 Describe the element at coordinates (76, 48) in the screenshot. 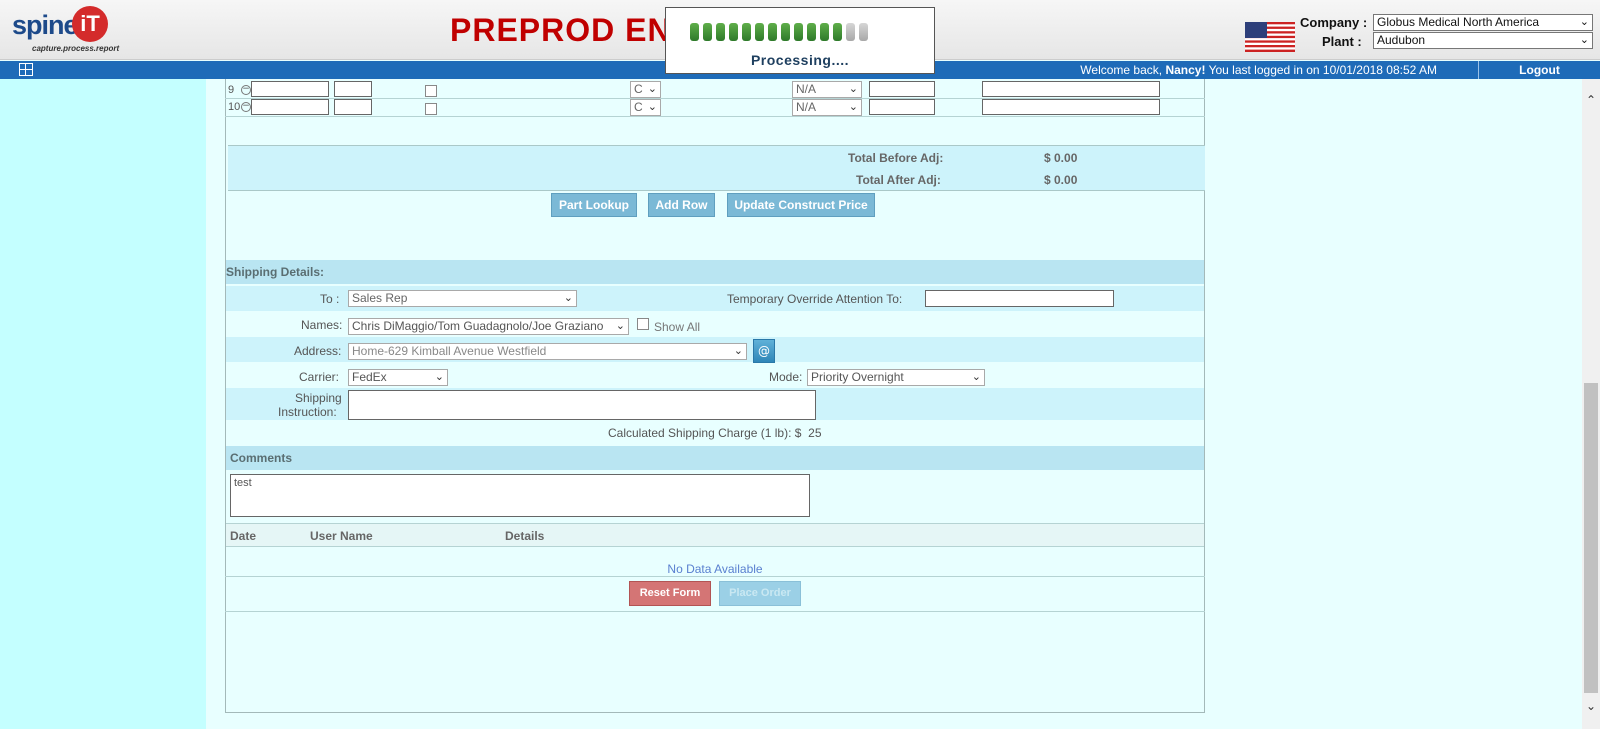

I see `logo-tagline: capture.process.report` at that location.